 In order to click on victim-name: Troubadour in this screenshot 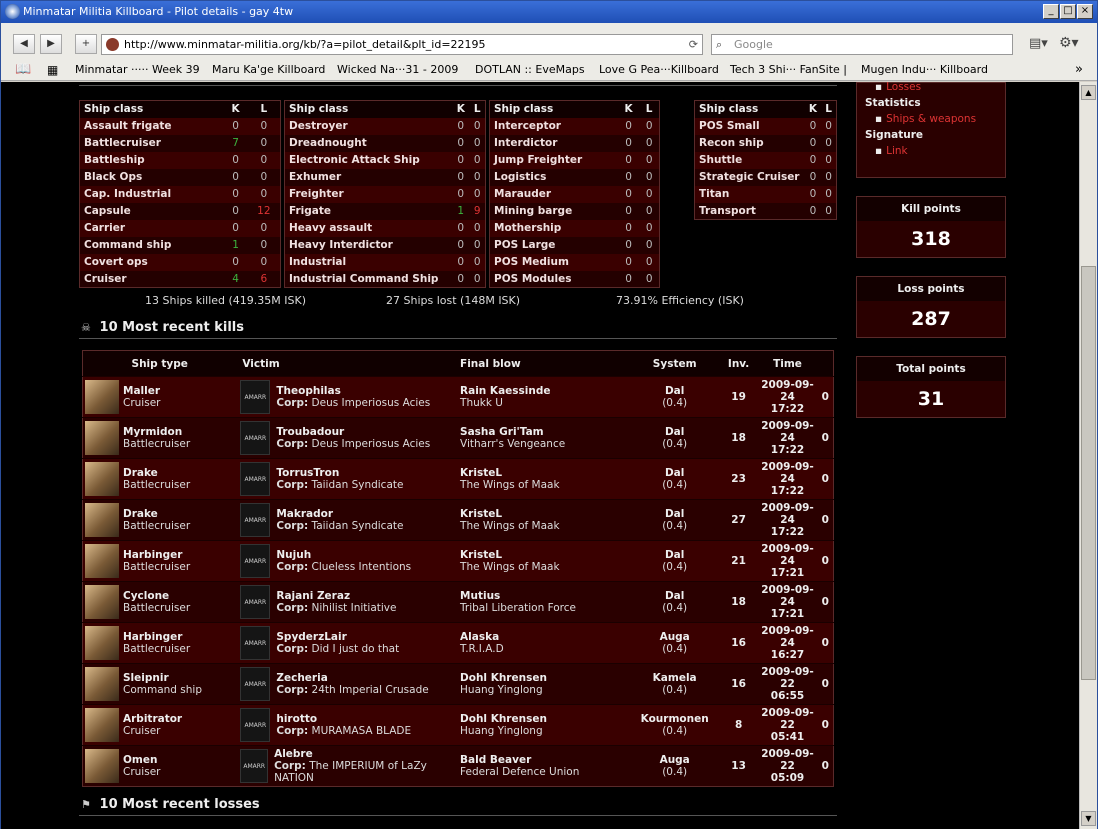, I will do `click(353, 432)`.